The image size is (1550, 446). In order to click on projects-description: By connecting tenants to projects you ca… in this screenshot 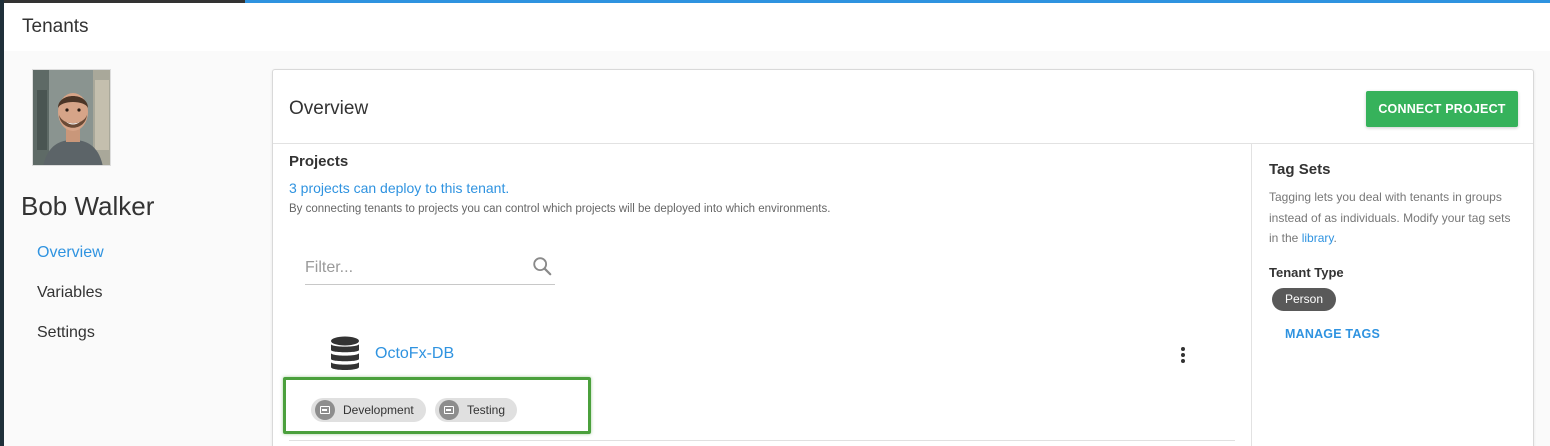, I will do `click(560, 209)`.